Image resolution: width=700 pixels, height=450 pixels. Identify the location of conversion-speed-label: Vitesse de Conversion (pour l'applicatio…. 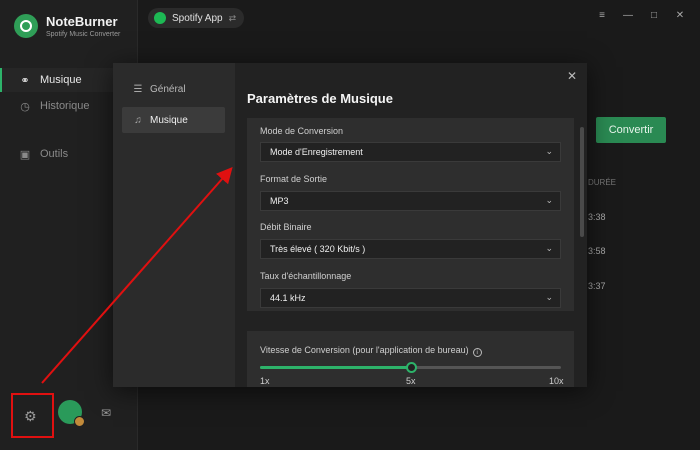
(371, 351).